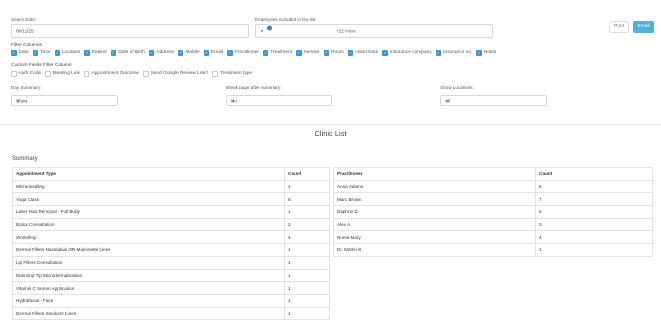 This screenshot has height=320, width=661. Describe the element at coordinates (161, 53) in the screenshot. I see `checkbox-item: ✓ Address` at that location.